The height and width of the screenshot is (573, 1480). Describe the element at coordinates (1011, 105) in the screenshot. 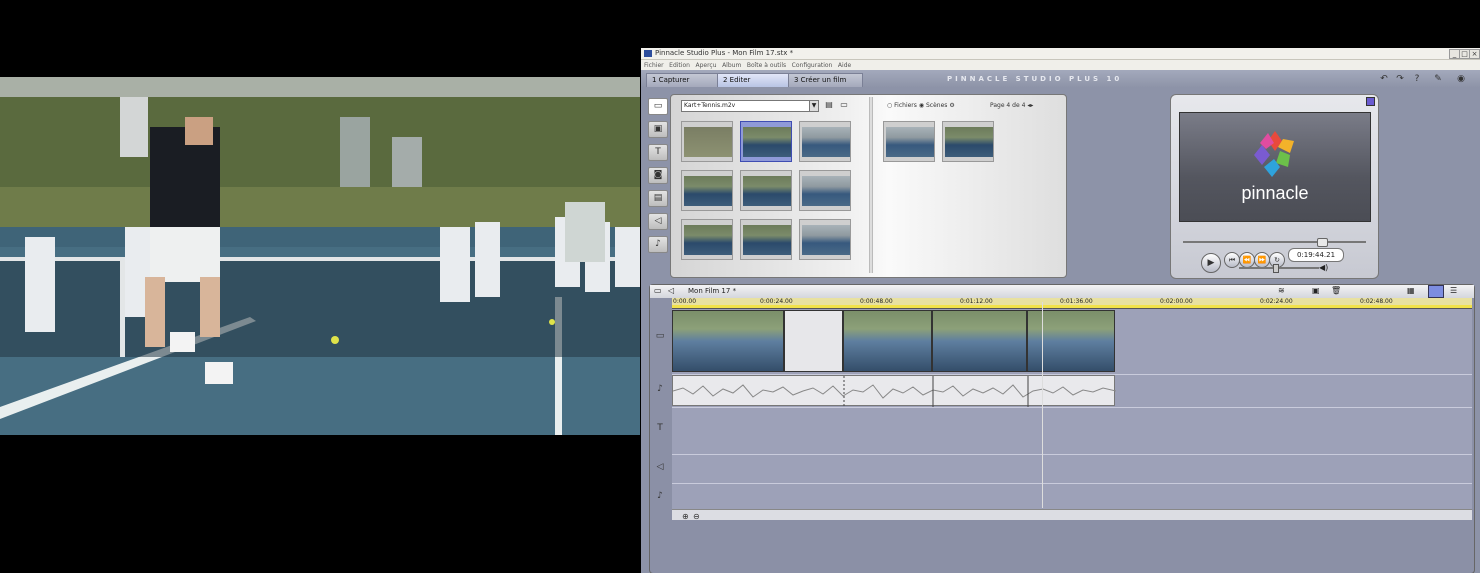

I see `page-info: Page 4 de 4 ◂▸` at that location.